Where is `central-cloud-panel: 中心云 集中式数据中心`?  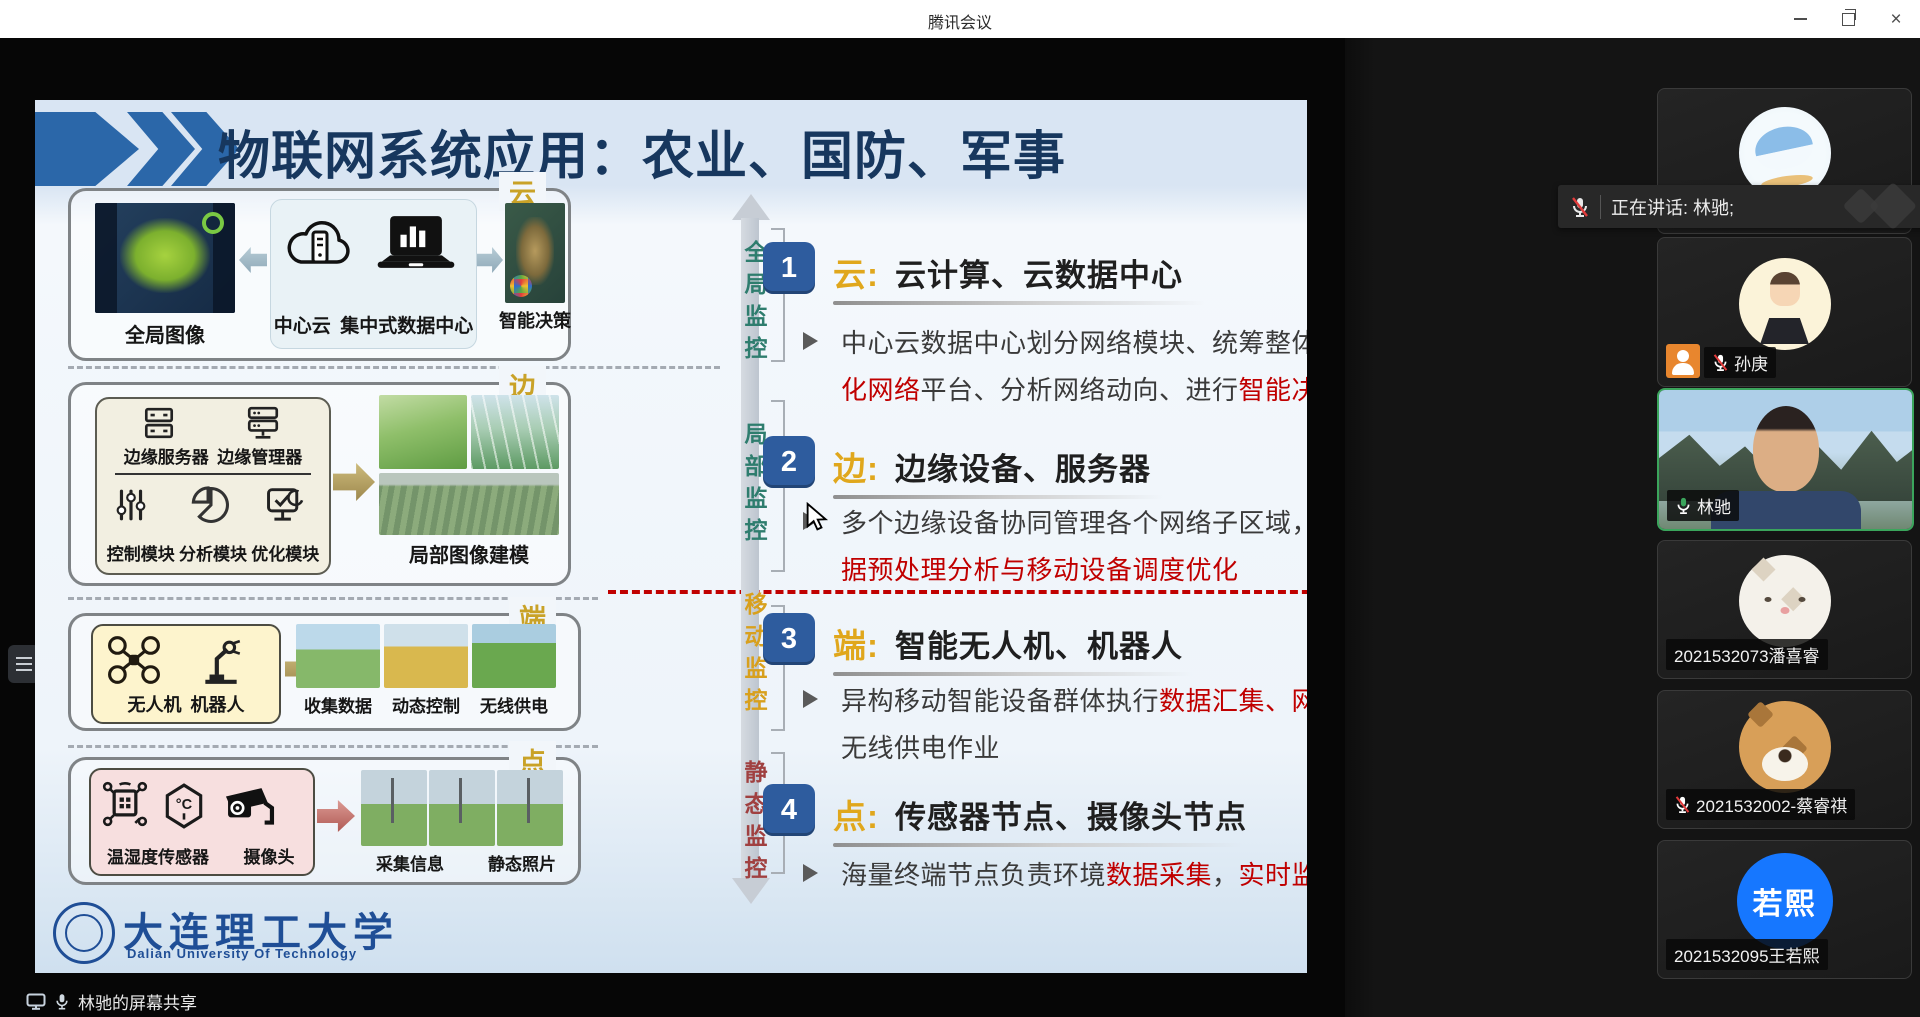
central-cloud-panel: 中心云 集中式数据中心 is located at coordinates (373, 274).